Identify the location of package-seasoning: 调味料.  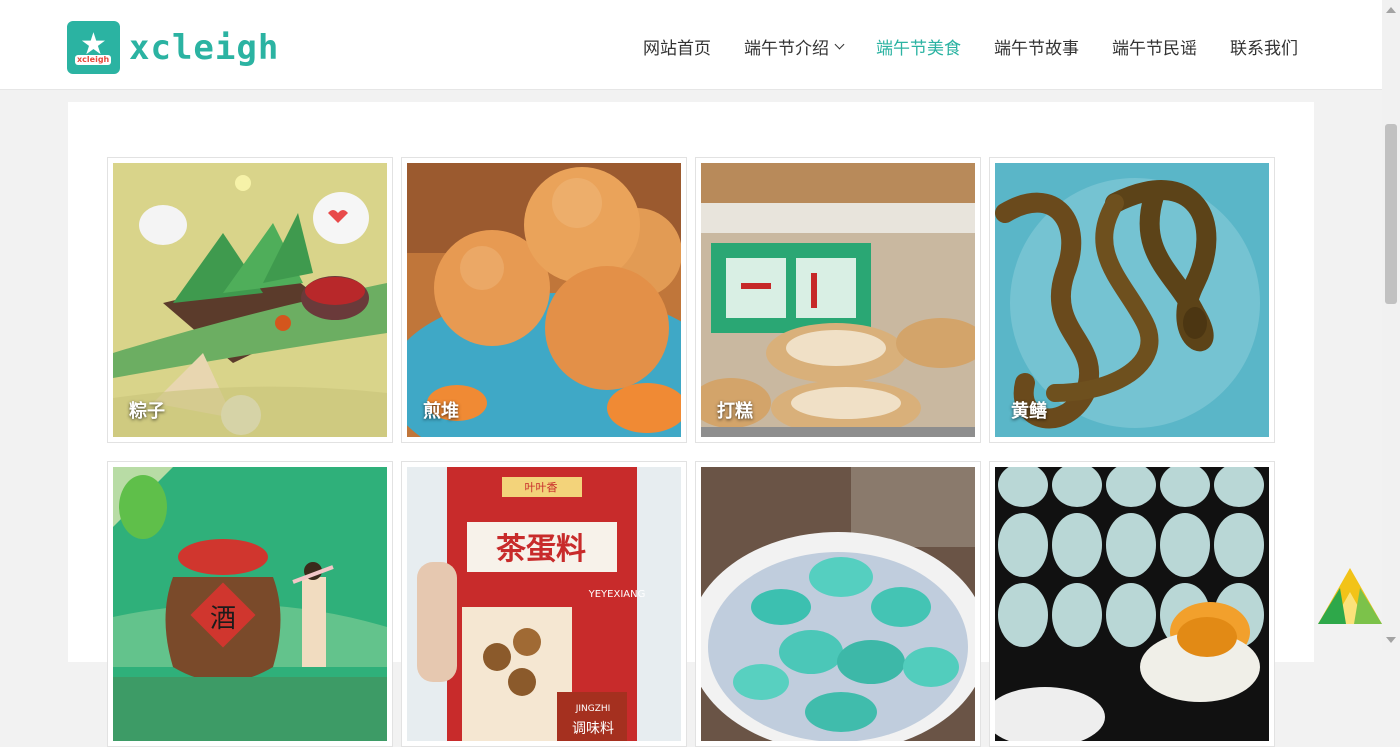
(593, 729).